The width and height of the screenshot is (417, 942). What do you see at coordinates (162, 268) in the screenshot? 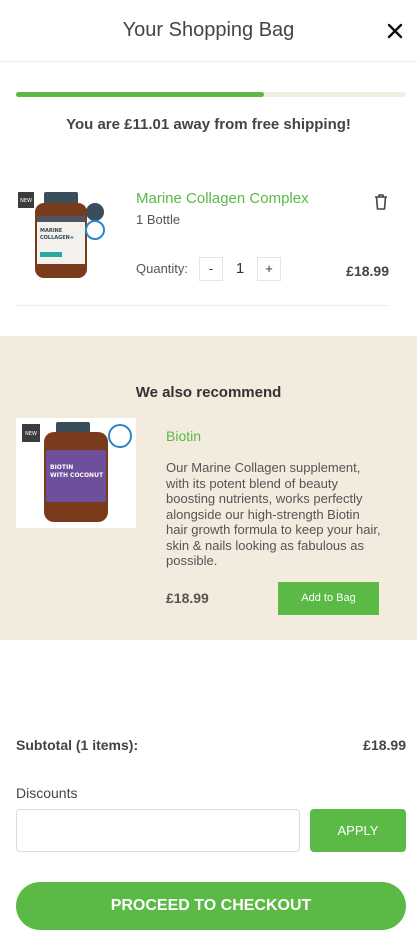
I see `quantity-label: Quantity:` at bounding box center [162, 268].